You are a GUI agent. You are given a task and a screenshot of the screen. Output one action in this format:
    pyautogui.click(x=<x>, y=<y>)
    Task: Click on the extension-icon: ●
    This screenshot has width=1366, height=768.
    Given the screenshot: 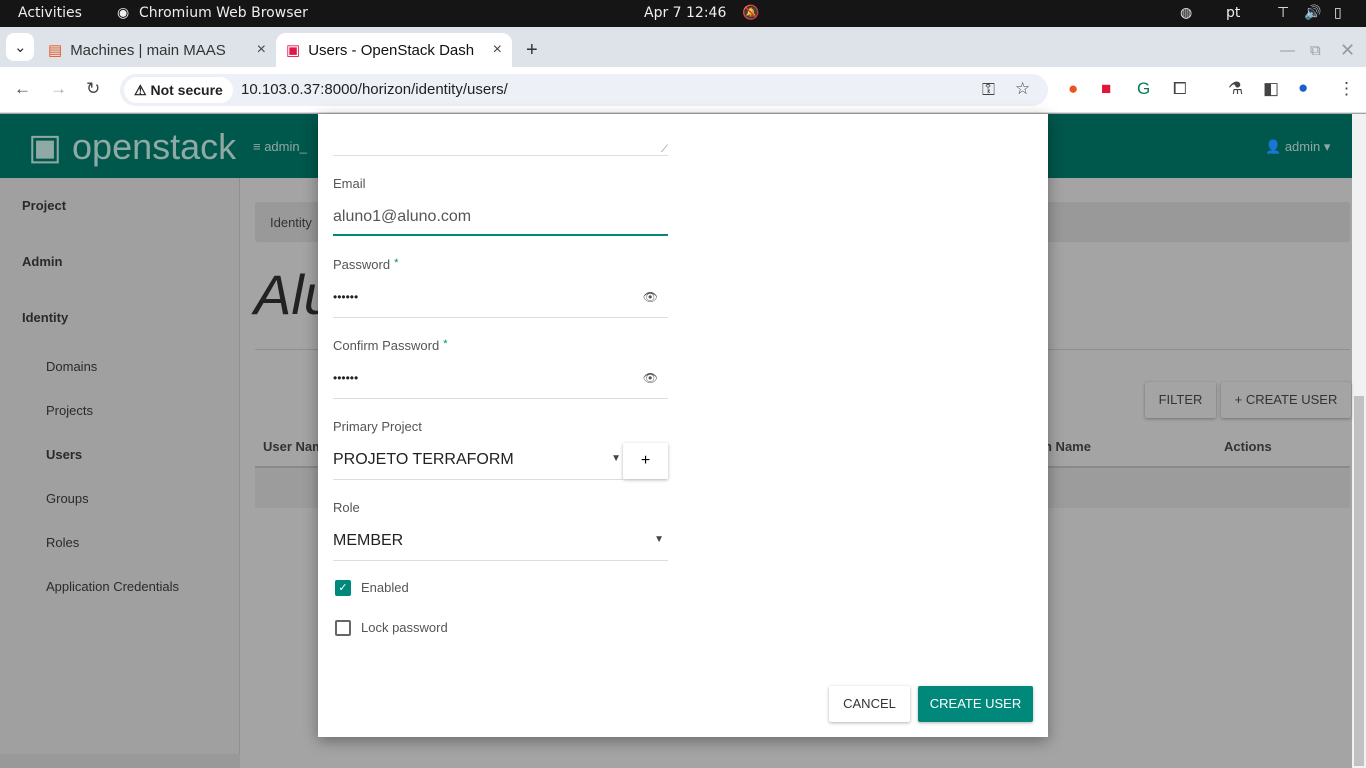 What is the action you would take?
    pyautogui.click(x=1073, y=89)
    